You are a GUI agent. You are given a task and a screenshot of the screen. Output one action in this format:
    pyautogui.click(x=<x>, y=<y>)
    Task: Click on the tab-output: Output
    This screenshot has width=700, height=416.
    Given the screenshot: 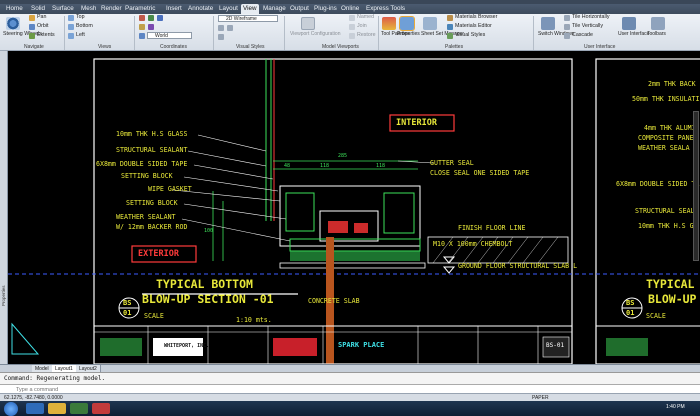 What is the action you would take?
    pyautogui.click(x=299, y=9)
    